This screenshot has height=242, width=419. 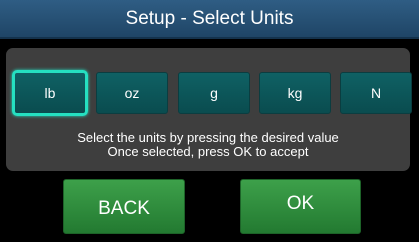 I want to click on unit-button-g: g, so click(x=214, y=93).